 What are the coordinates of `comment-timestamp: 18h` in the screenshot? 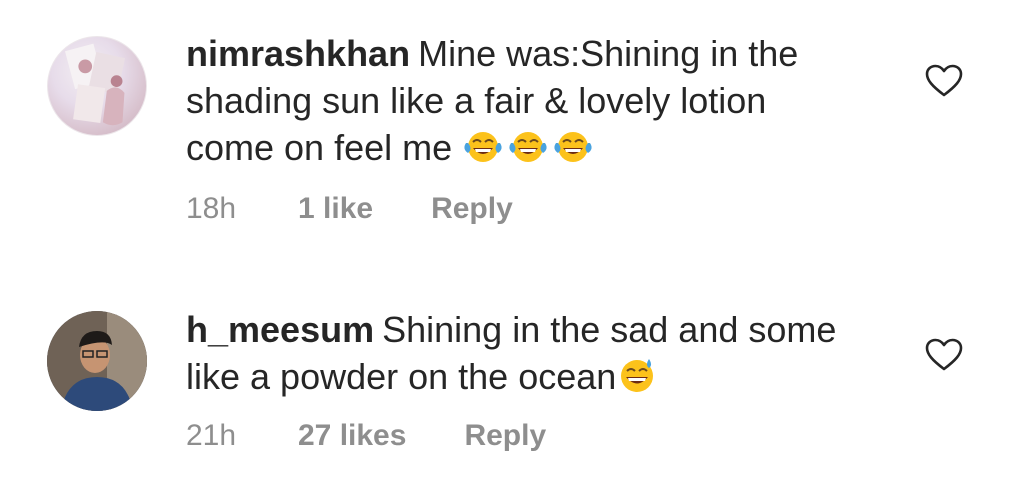 It's located at (211, 208).